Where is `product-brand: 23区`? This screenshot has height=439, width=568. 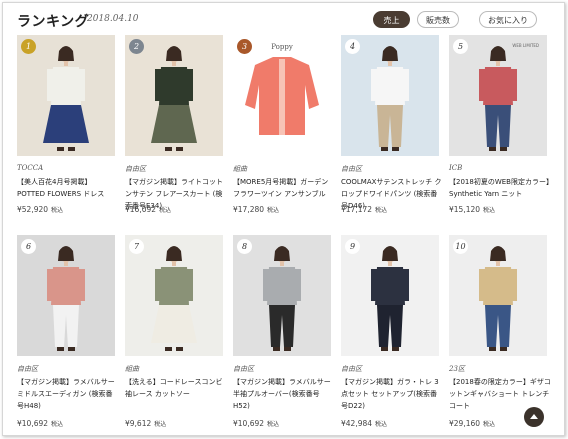
product-brand: 23区 is located at coordinates (457, 369).